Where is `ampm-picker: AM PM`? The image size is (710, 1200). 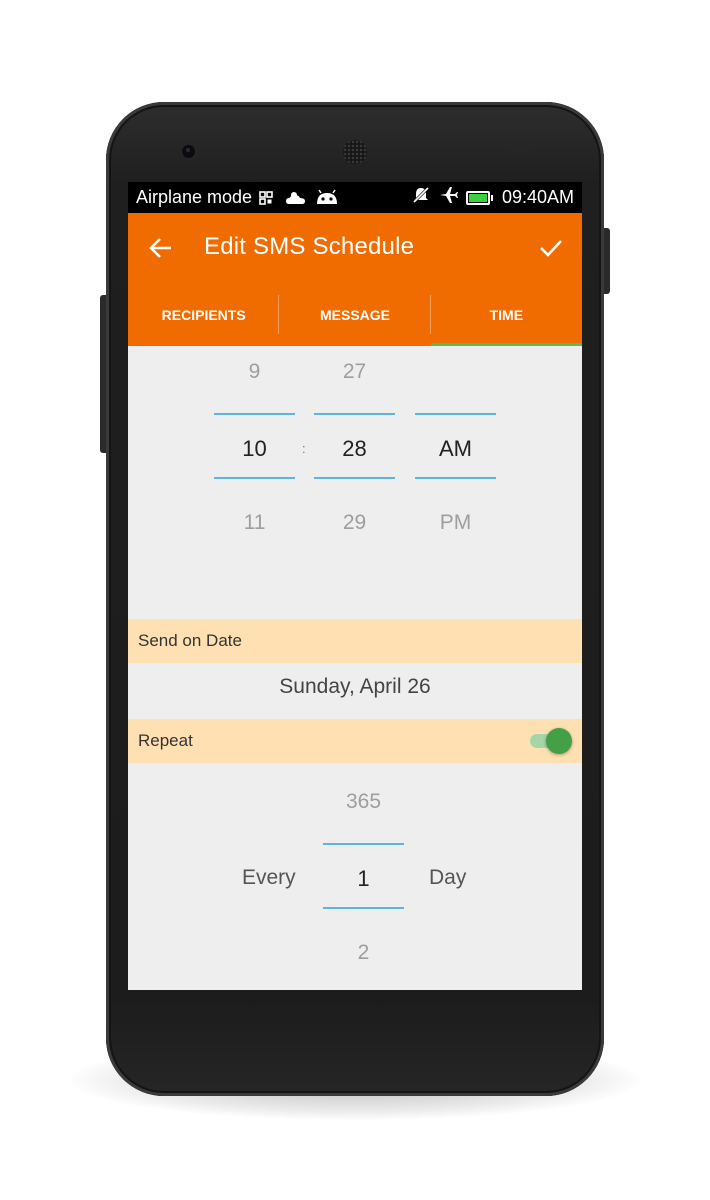
ampm-picker: AM PM is located at coordinates (455, 358).